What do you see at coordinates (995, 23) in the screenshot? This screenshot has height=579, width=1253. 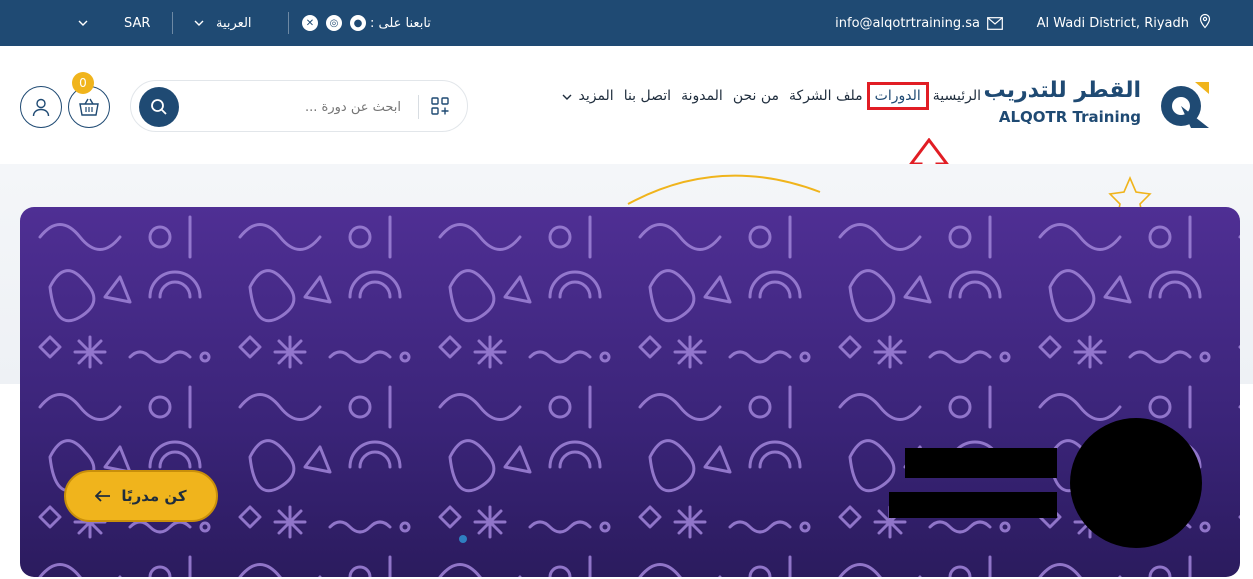 I see `mail-icon` at bounding box center [995, 23].